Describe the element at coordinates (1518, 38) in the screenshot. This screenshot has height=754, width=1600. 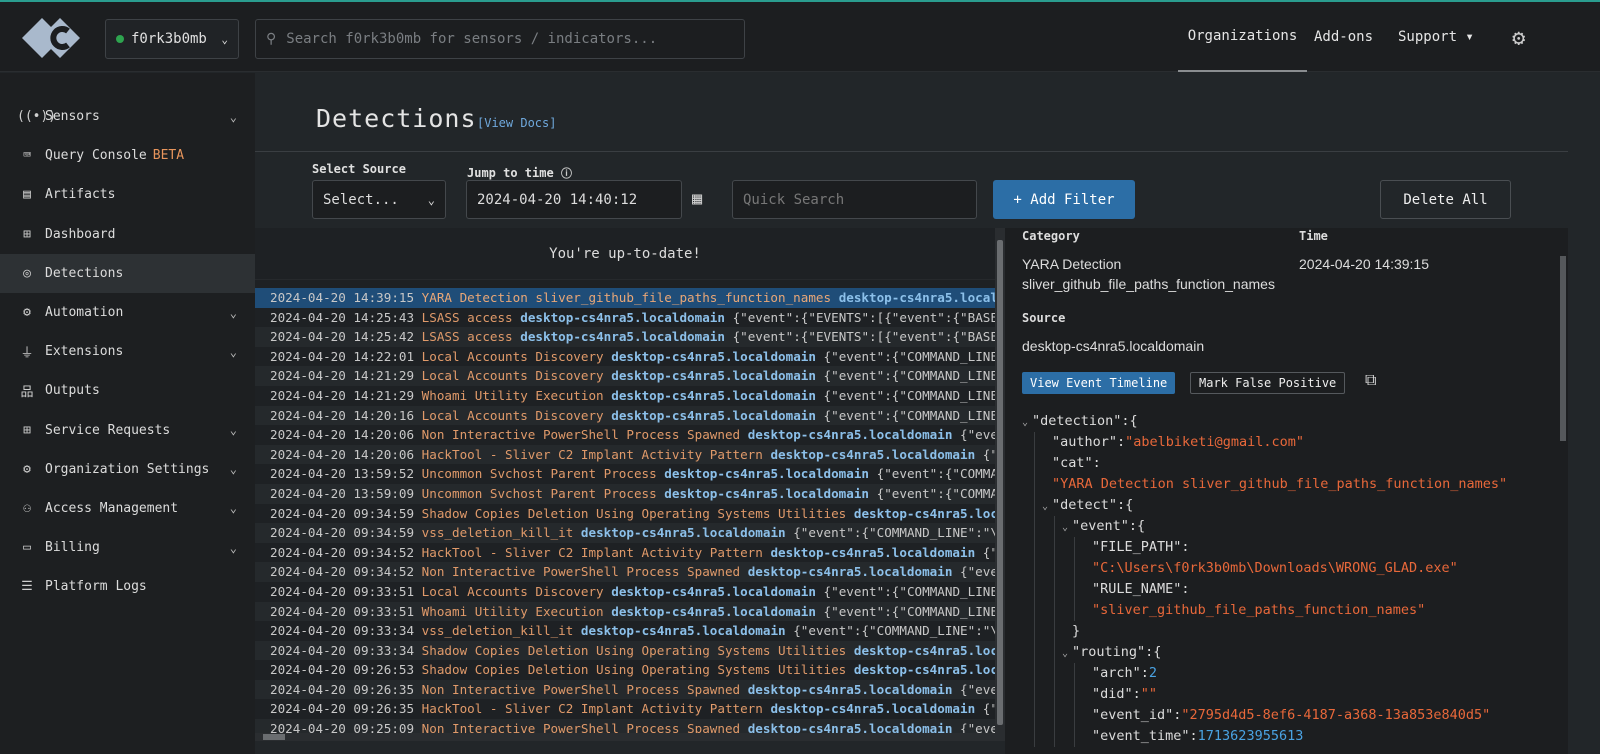
I see `gear-icon: ⚙` at that location.